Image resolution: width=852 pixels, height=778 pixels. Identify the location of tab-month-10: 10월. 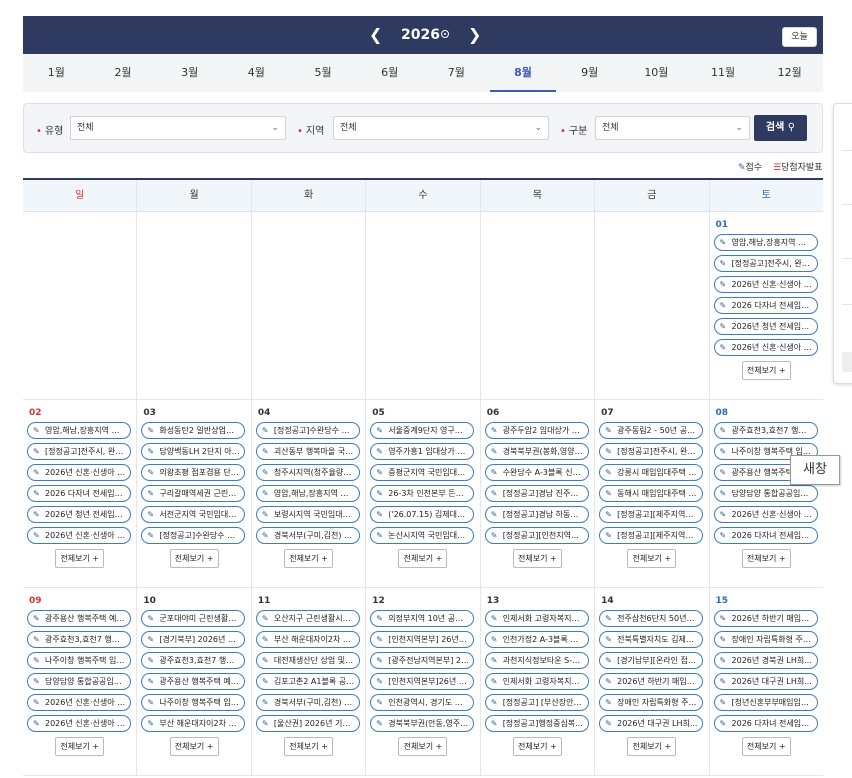
(656, 73).